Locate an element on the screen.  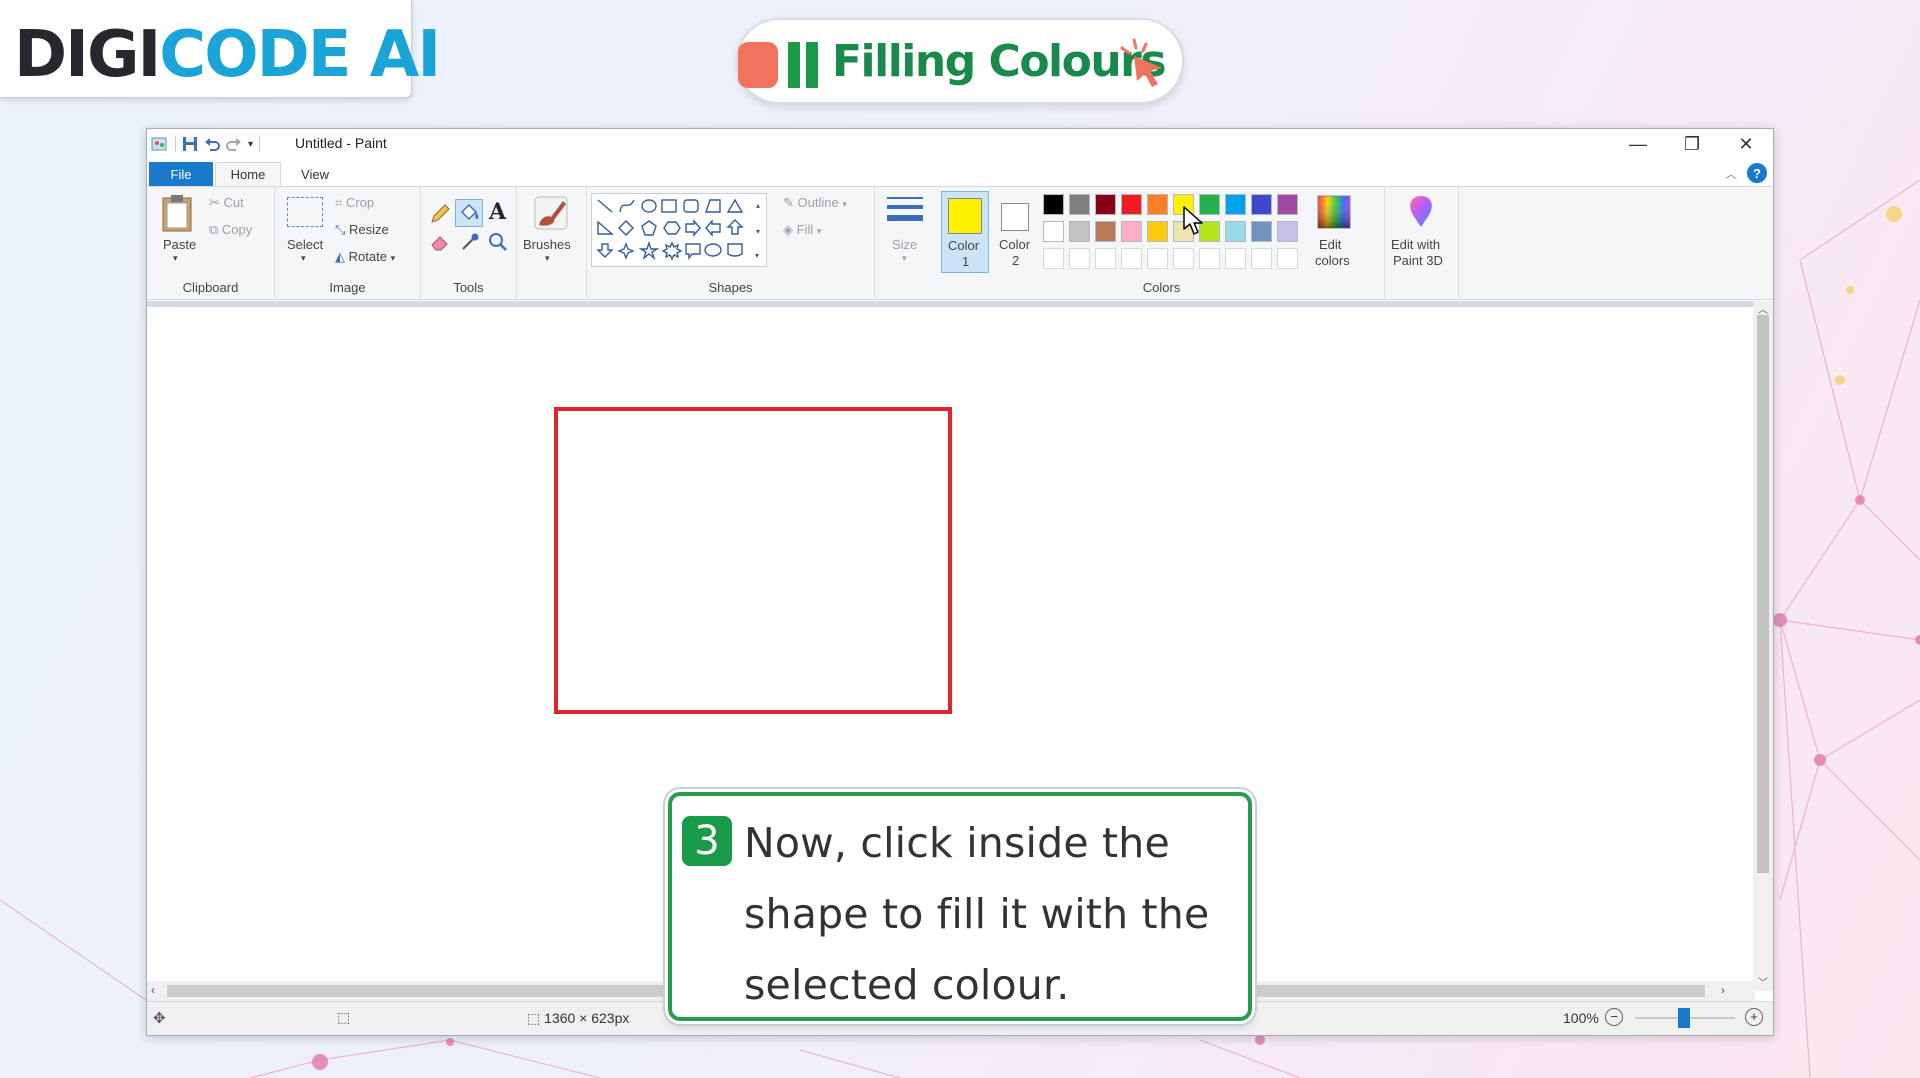
click-cursor-icon is located at coordinates (1141, 62).